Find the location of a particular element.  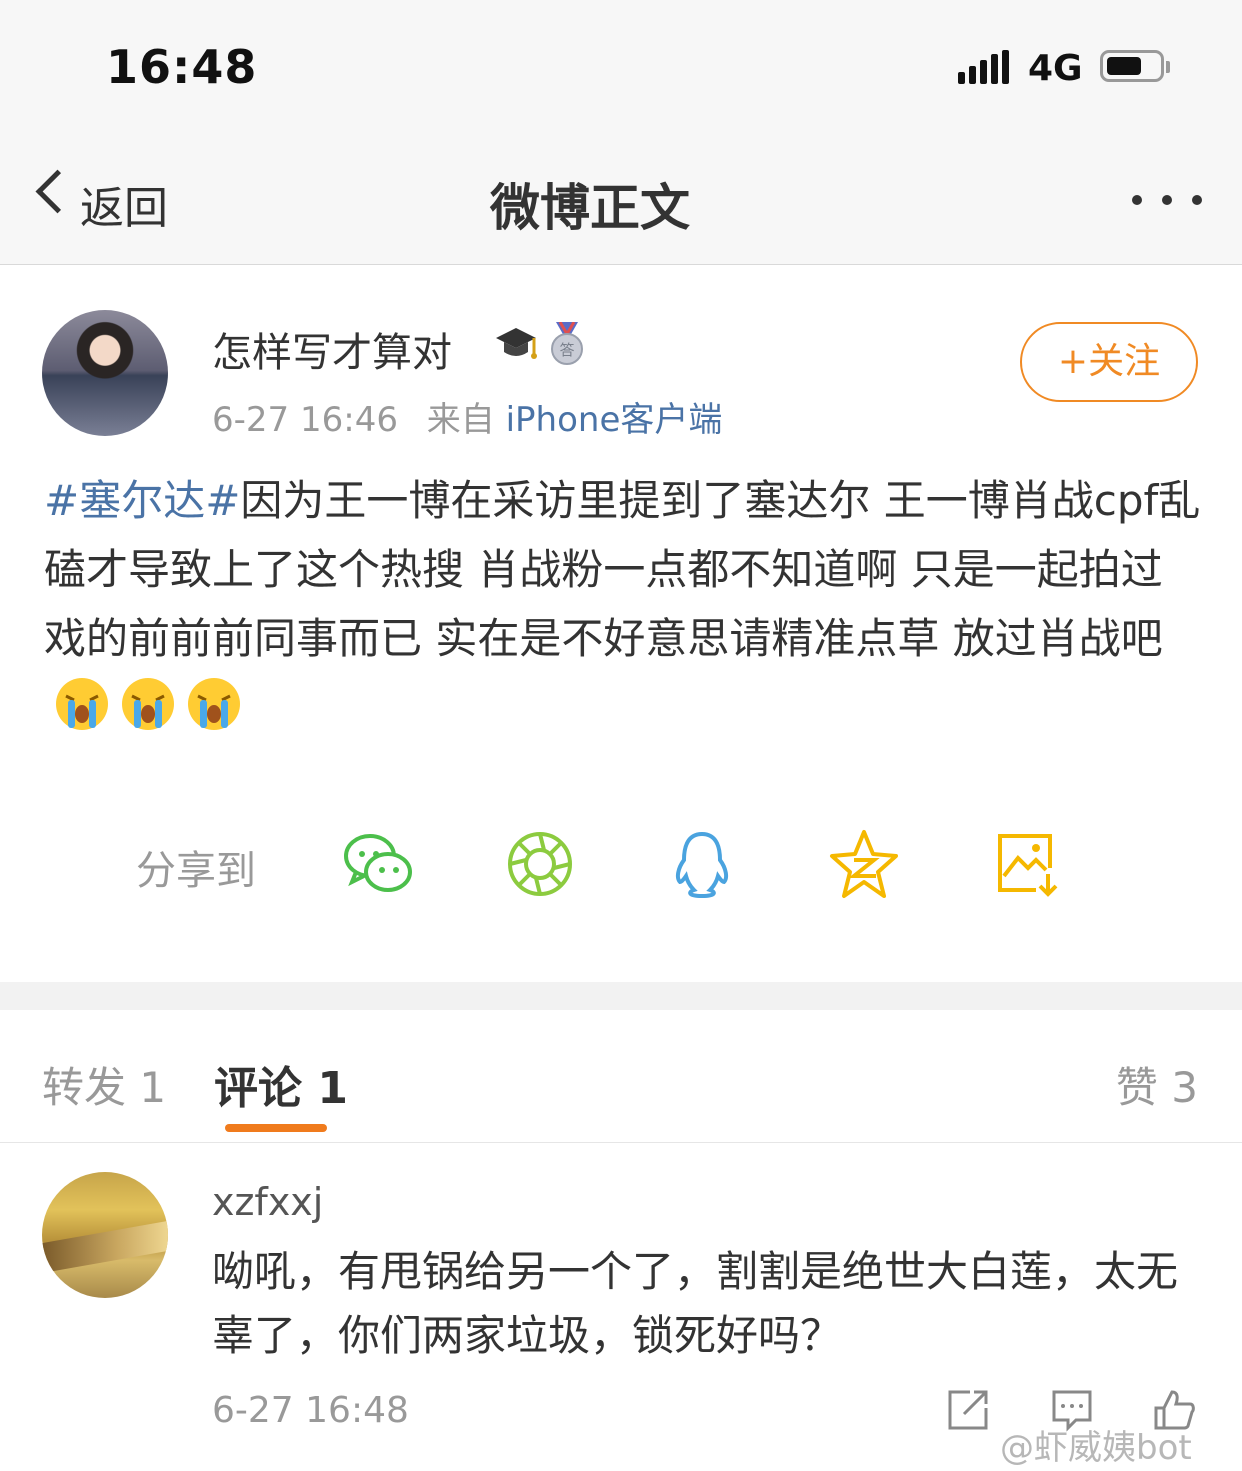

status-bar: 16:48 4G is located at coordinates (621, 60).